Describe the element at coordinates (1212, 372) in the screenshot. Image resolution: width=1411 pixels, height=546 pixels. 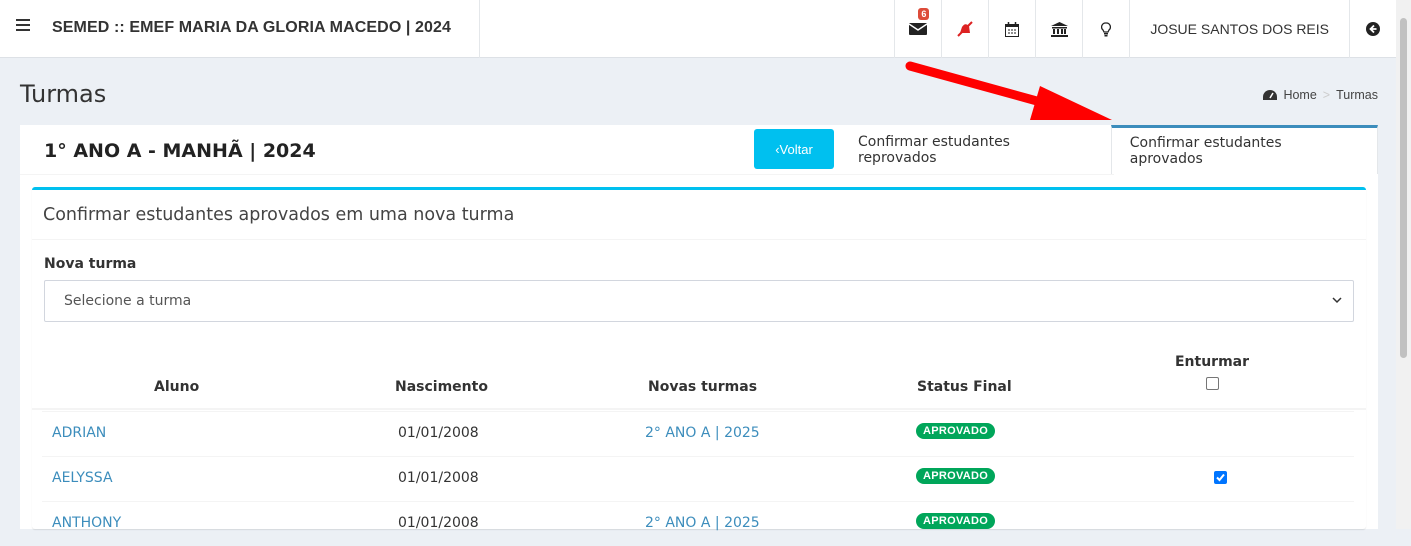
I see `col-enturmar: Enturmar` at that location.